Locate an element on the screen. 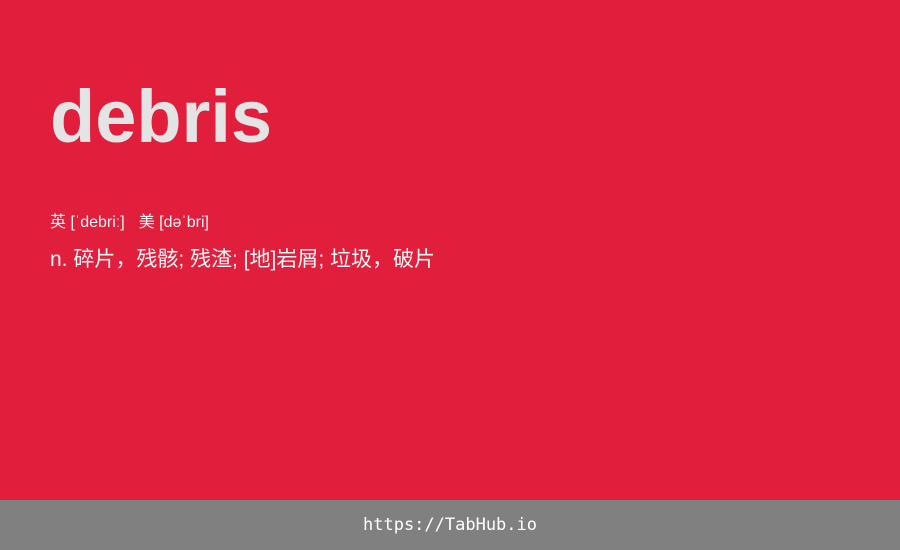  footer-link: https://TabHub.io is located at coordinates (450, 525).